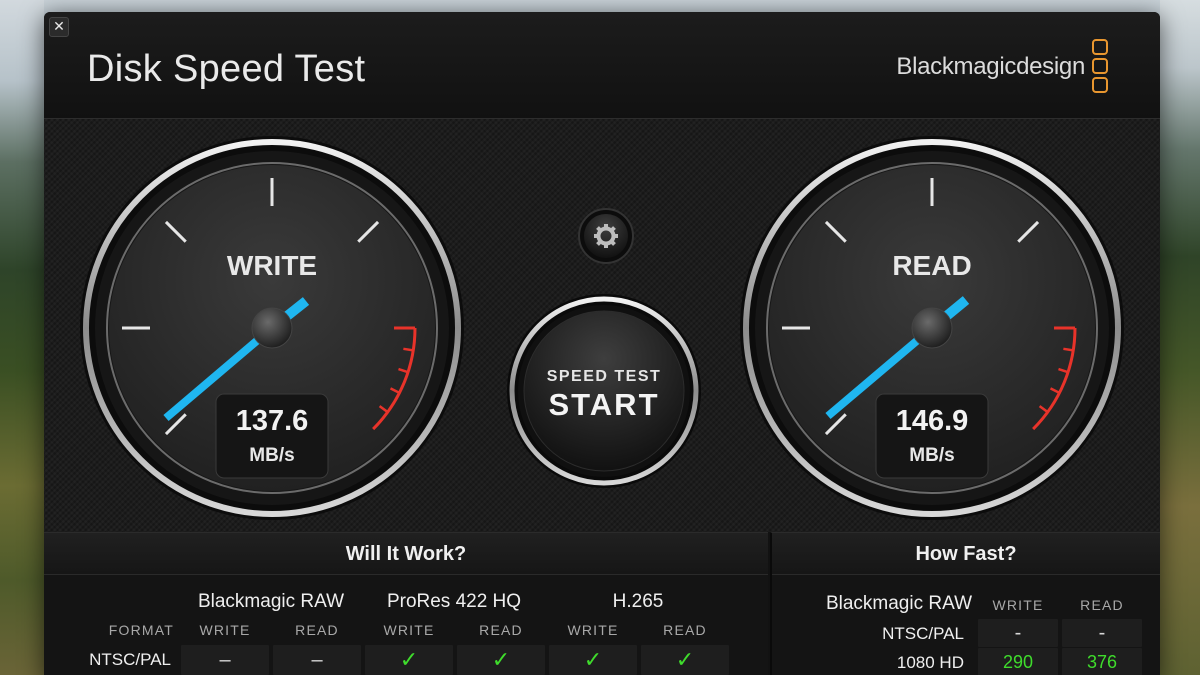  What do you see at coordinates (1101, 69) in the screenshot?
I see `blackmagic-logo-icon` at bounding box center [1101, 69].